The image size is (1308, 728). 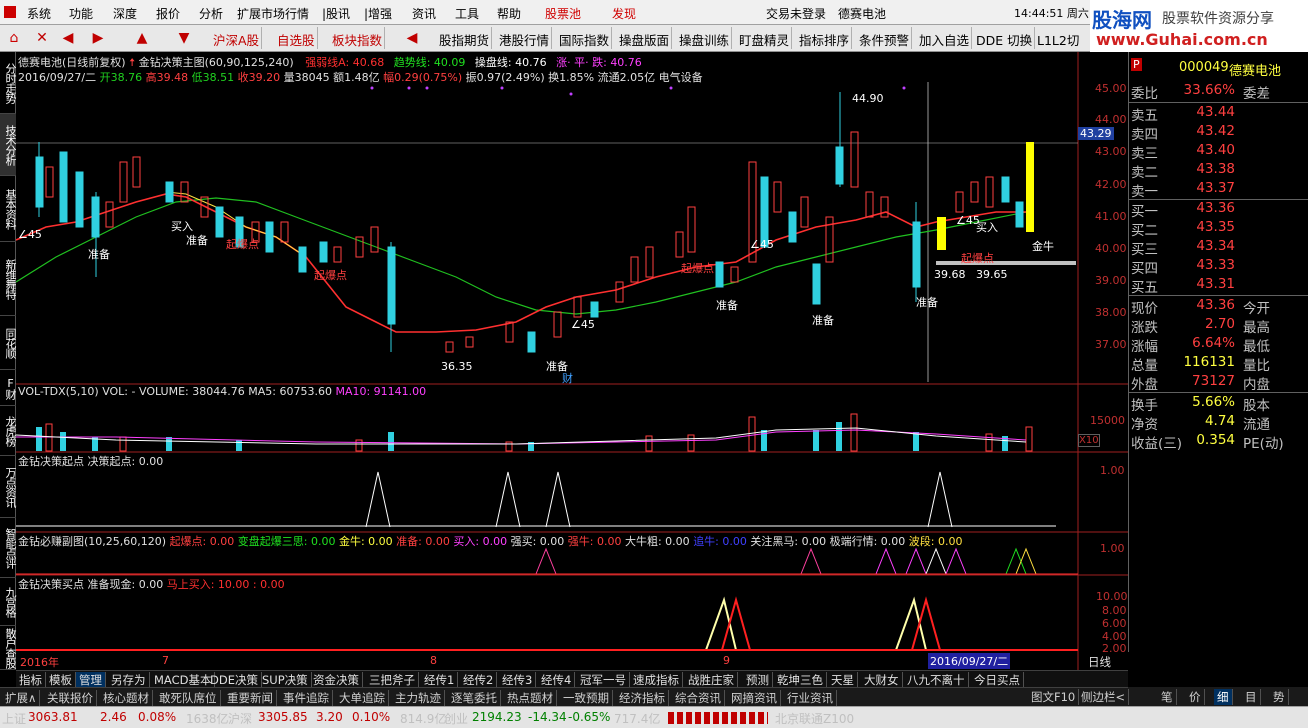 What do you see at coordinates (440, 680) in the screenshot?
I see `btab-9: 经传1` at bounding box center [440, 680].